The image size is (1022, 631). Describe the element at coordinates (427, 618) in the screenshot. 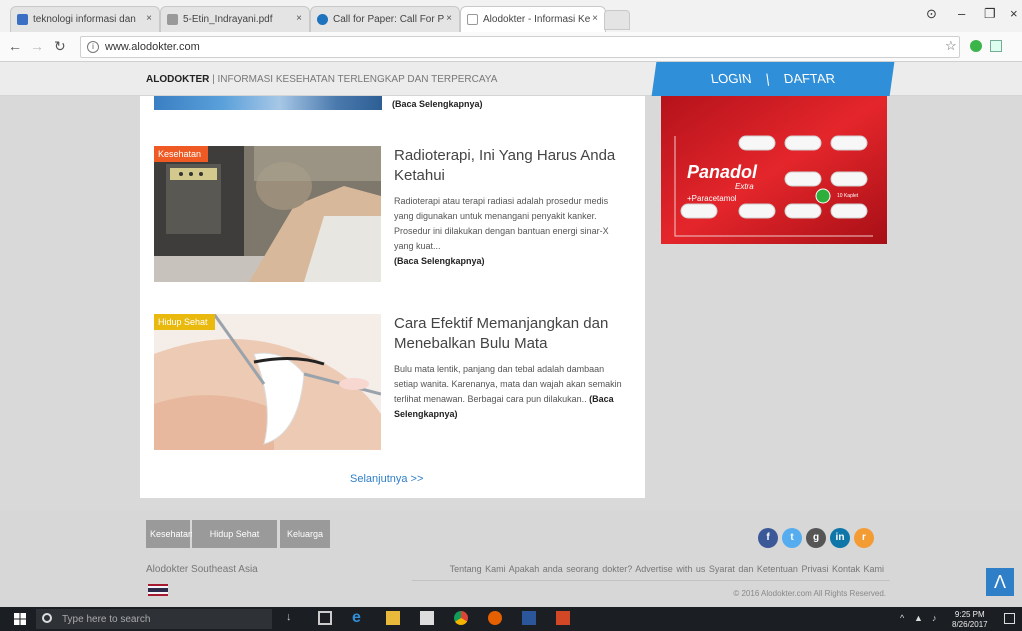

I see `store-icon` at that location.